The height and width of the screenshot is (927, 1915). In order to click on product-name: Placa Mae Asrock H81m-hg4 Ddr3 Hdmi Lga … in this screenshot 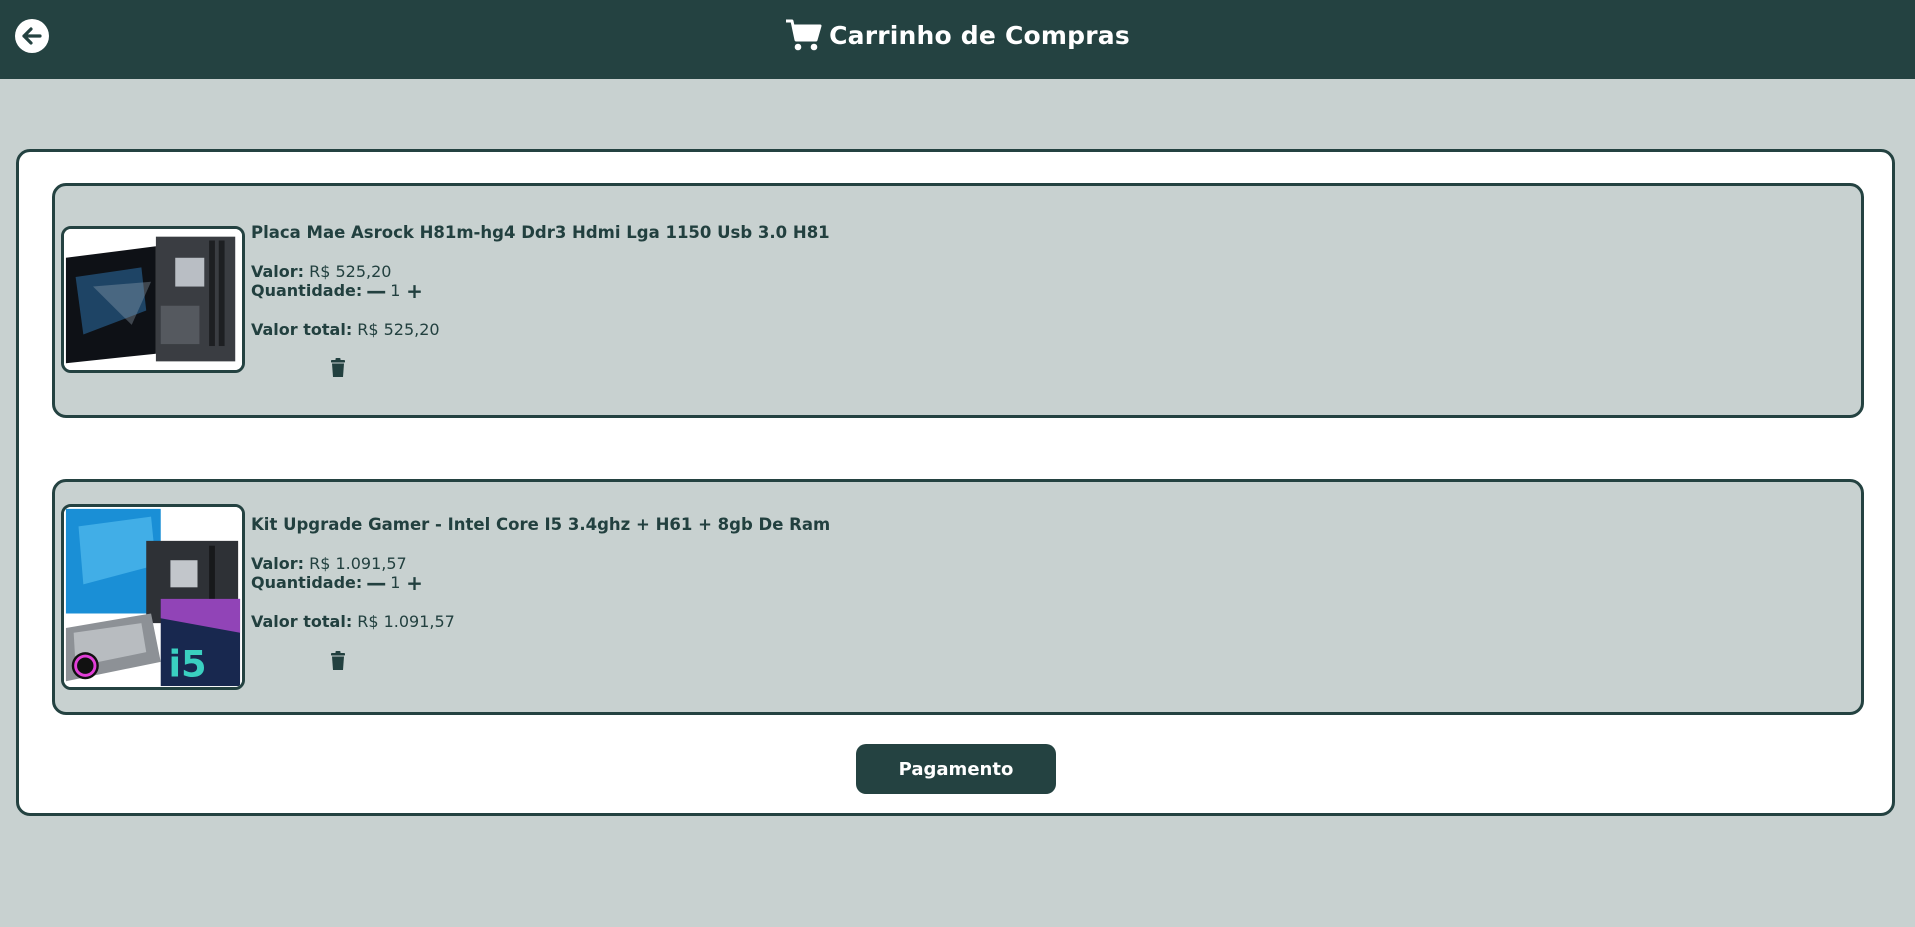, I will do `click(540, 232)`.